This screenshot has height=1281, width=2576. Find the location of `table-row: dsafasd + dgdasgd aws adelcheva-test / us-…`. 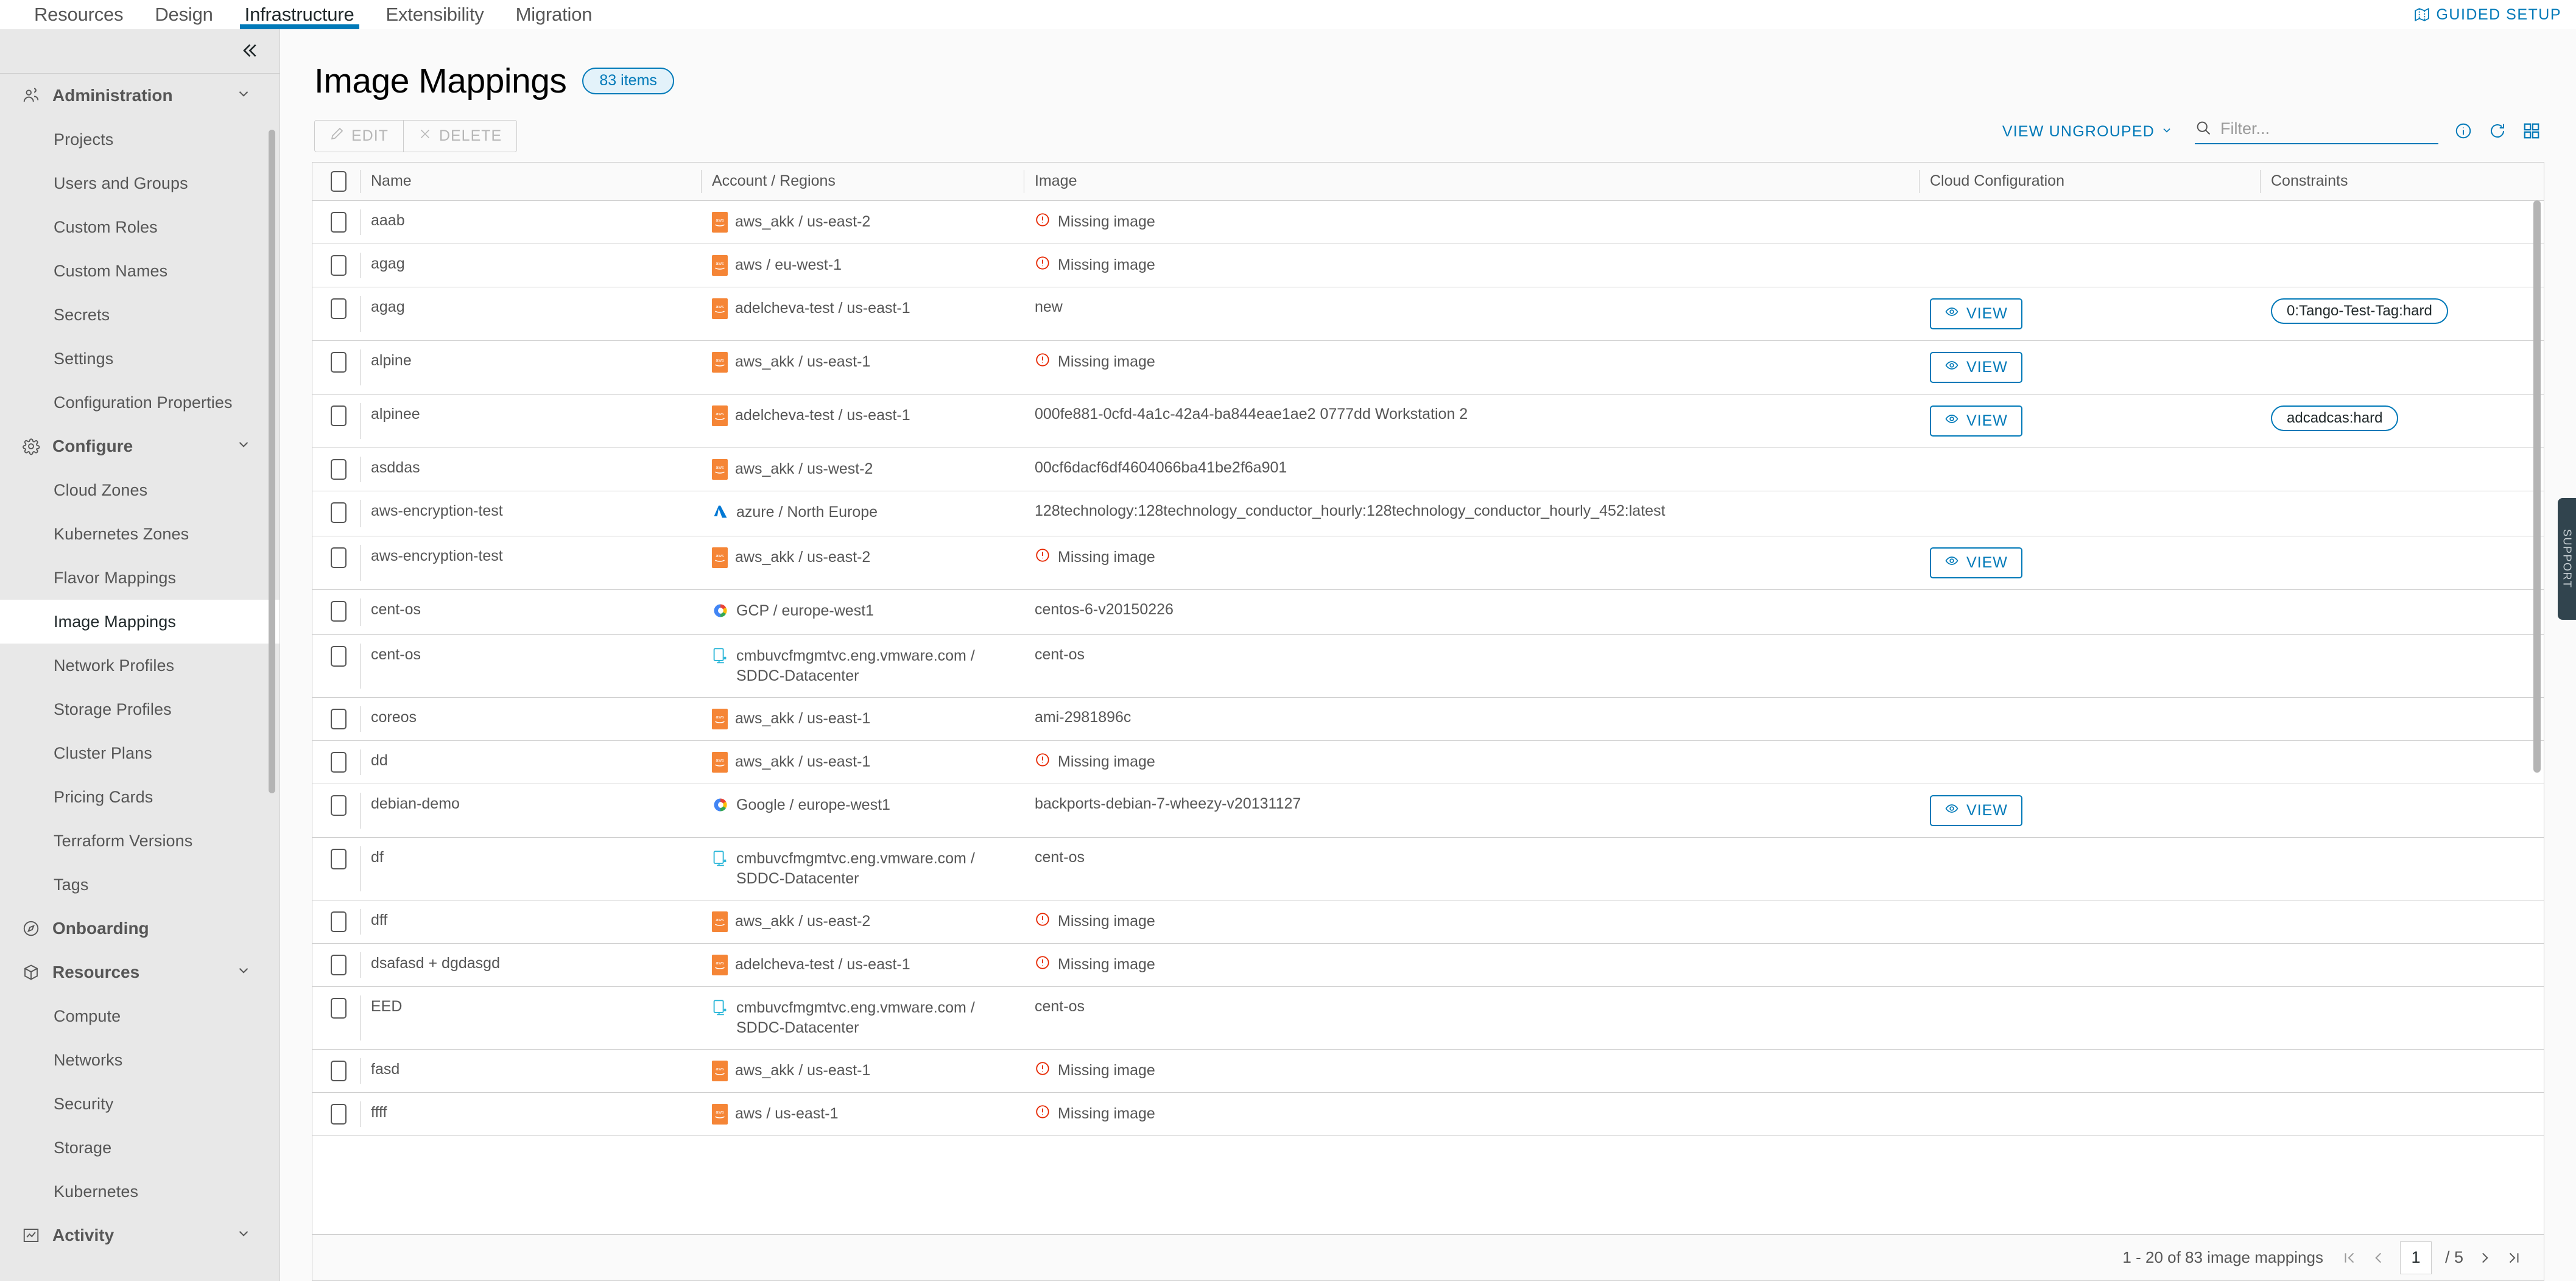

table-row: dsafasd + dgdasgd aws adelcheva-test / us-… is located at coordinates (1428, 965).